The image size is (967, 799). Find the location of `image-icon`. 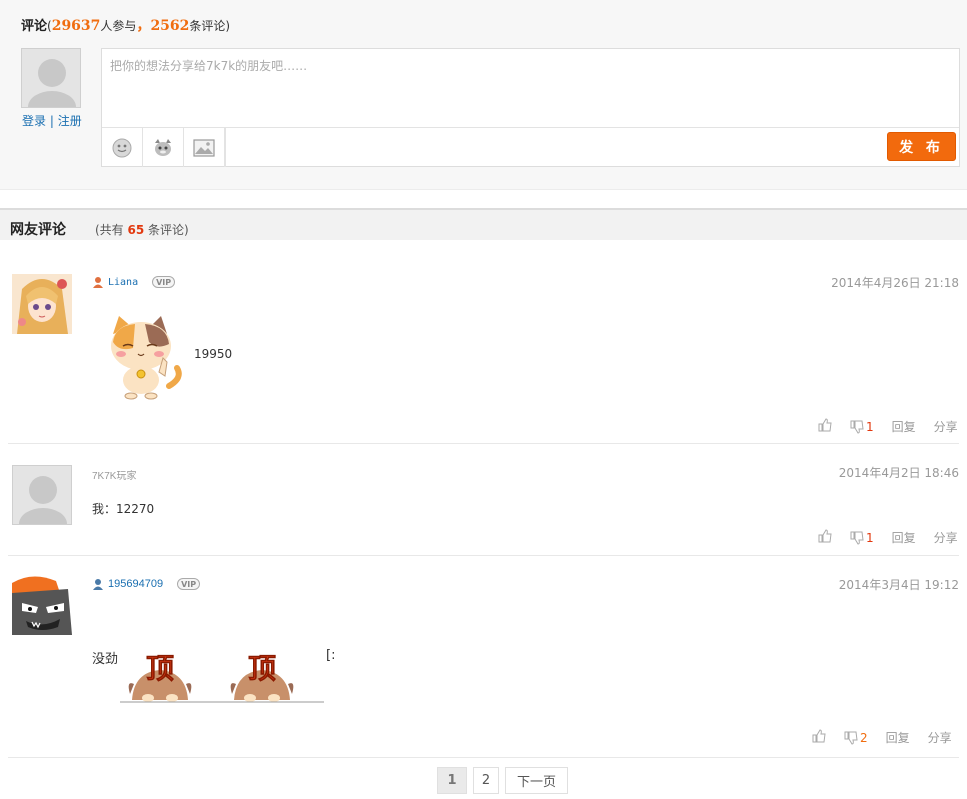

image-icon is located at coordinates (204, 147).